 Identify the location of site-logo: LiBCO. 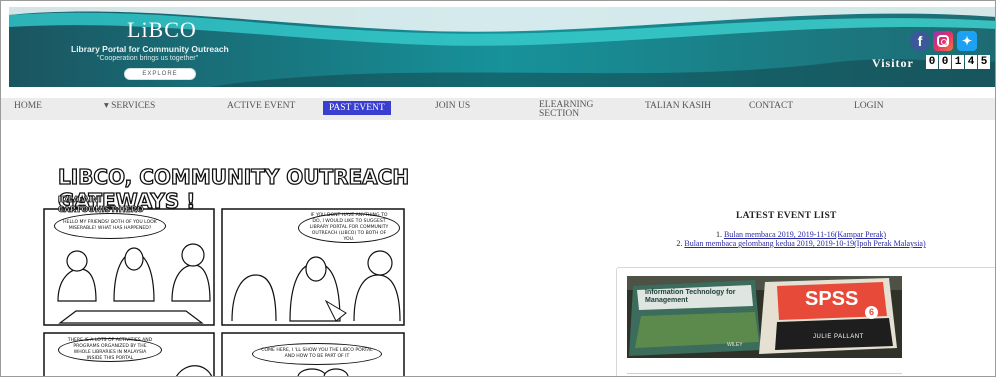
(162, 30).